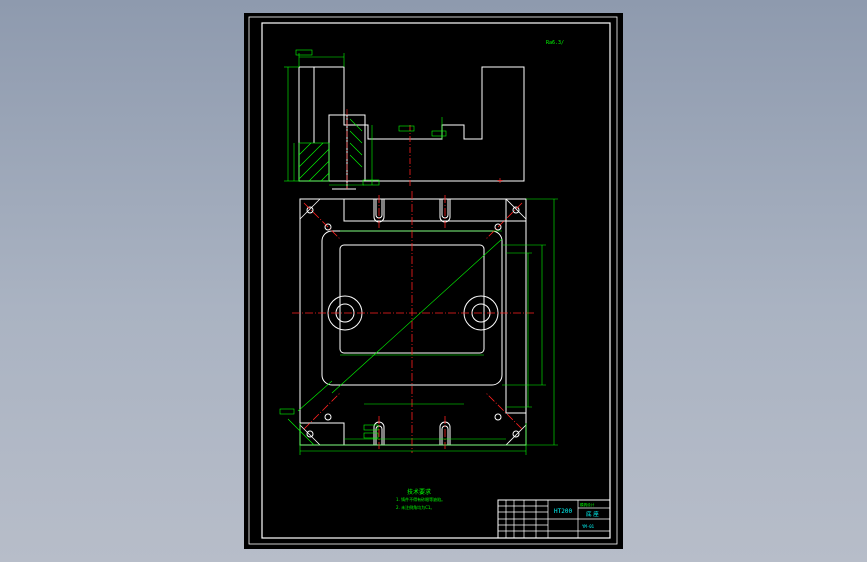 The height and width of the screenshot is (562, 867). Describe the element at coordinates (415, 507) in the screenshot. I see `tech-note-2: 2. 未注倒角均为C1。` at that location.